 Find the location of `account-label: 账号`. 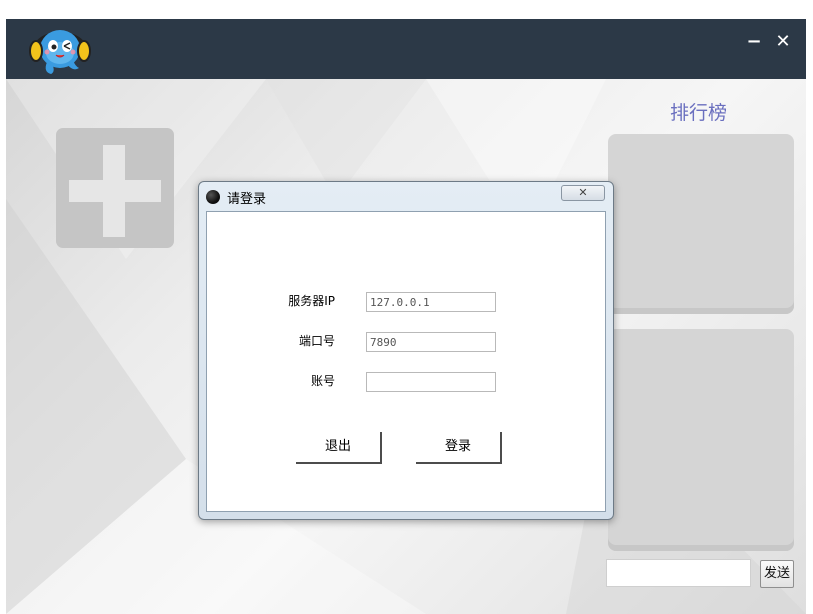

account-label: 账号 is located at coordinates (322, 381).